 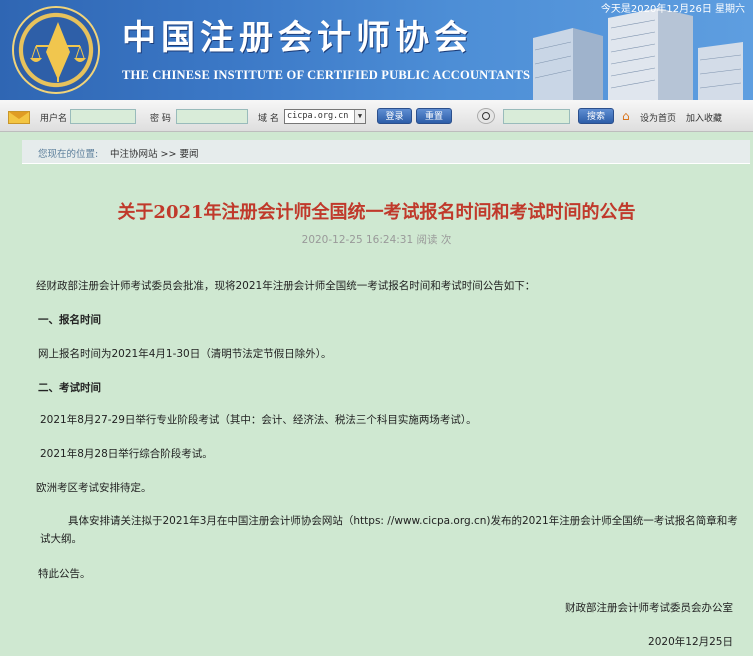 I want to click on article-paragraph: 2021年8月28日举行综合阶段考试。, so click(x=126, y=454).